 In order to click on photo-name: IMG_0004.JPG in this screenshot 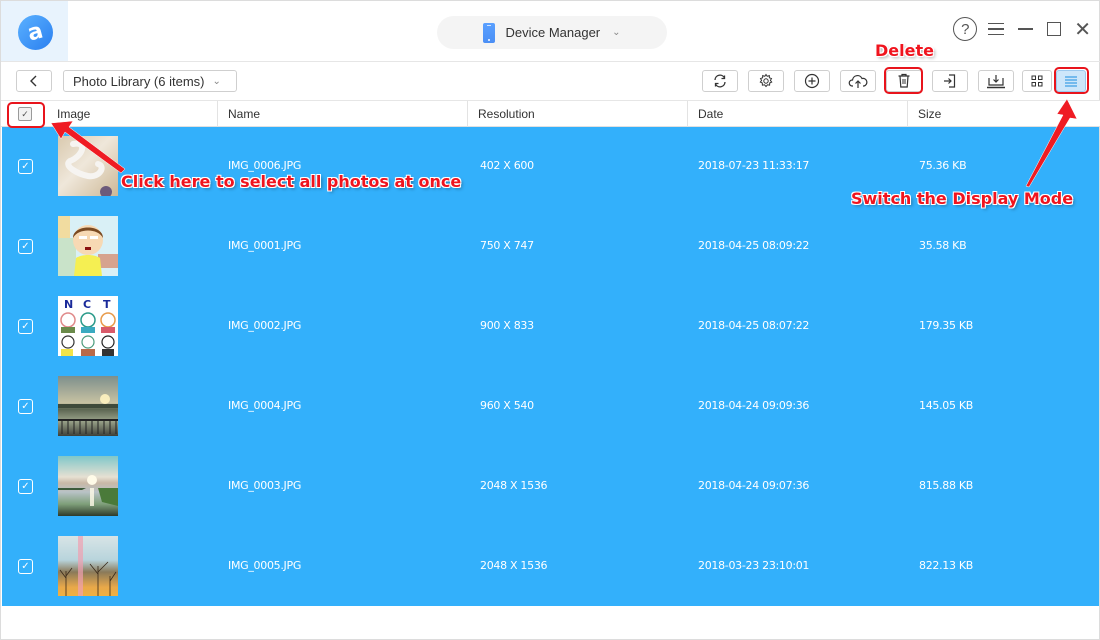, I will do `click(265, 405)`.